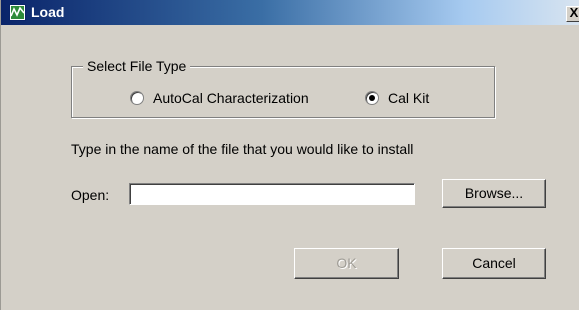 The image size is (579, 310). Describe the element at coordinates (346, 263) in the screenshot. I see `ok-button: OK` at that location.